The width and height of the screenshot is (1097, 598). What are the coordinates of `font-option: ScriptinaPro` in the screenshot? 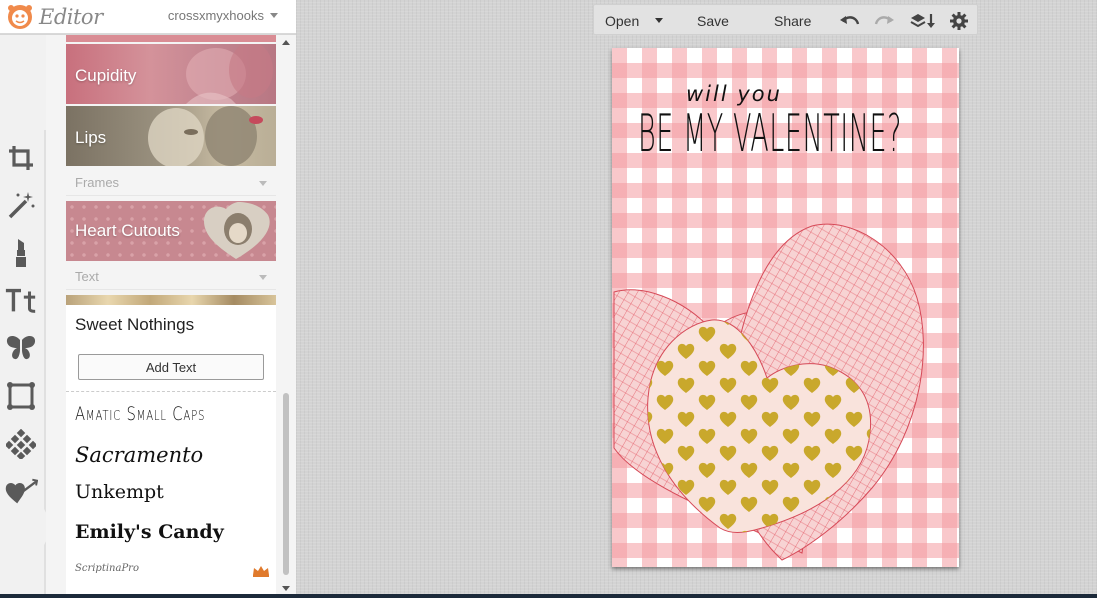 It's located at (107, 568).